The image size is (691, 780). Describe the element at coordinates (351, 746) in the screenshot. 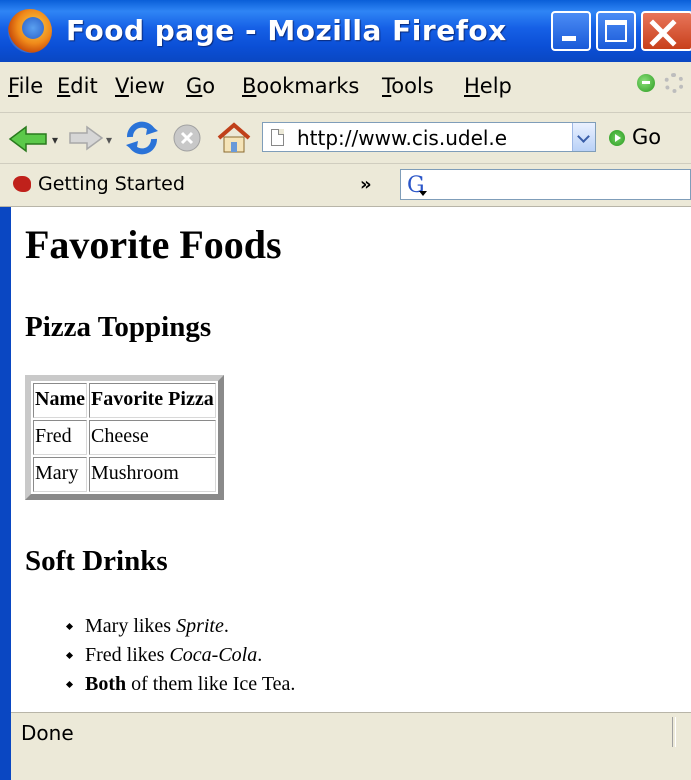

I see `status-bar: Done` at that location.